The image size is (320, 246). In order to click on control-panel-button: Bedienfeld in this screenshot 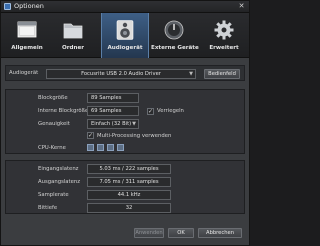, I will do `click(222, 74)`.